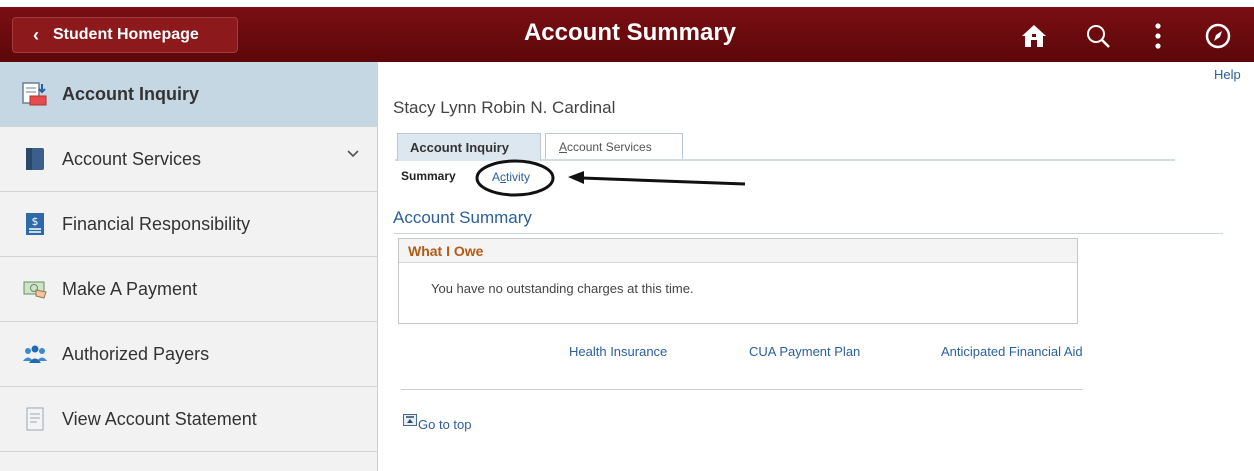 The height and width of the screenshot is (471, 1254). What do you see at coordinates (618, 351) in the screenshot?
I see `health-insurance-link: Health Insurance` at bounding box center [618, 351].